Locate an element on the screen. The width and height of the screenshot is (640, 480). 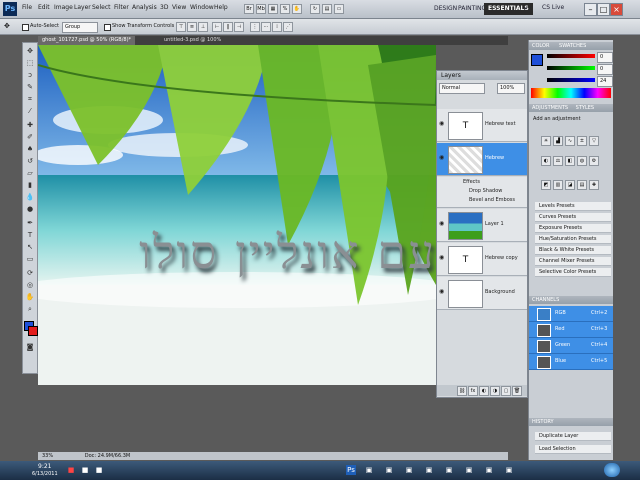
effect-bevel-emboss: Bevel and Emboss is located at coordinates (492, 200).